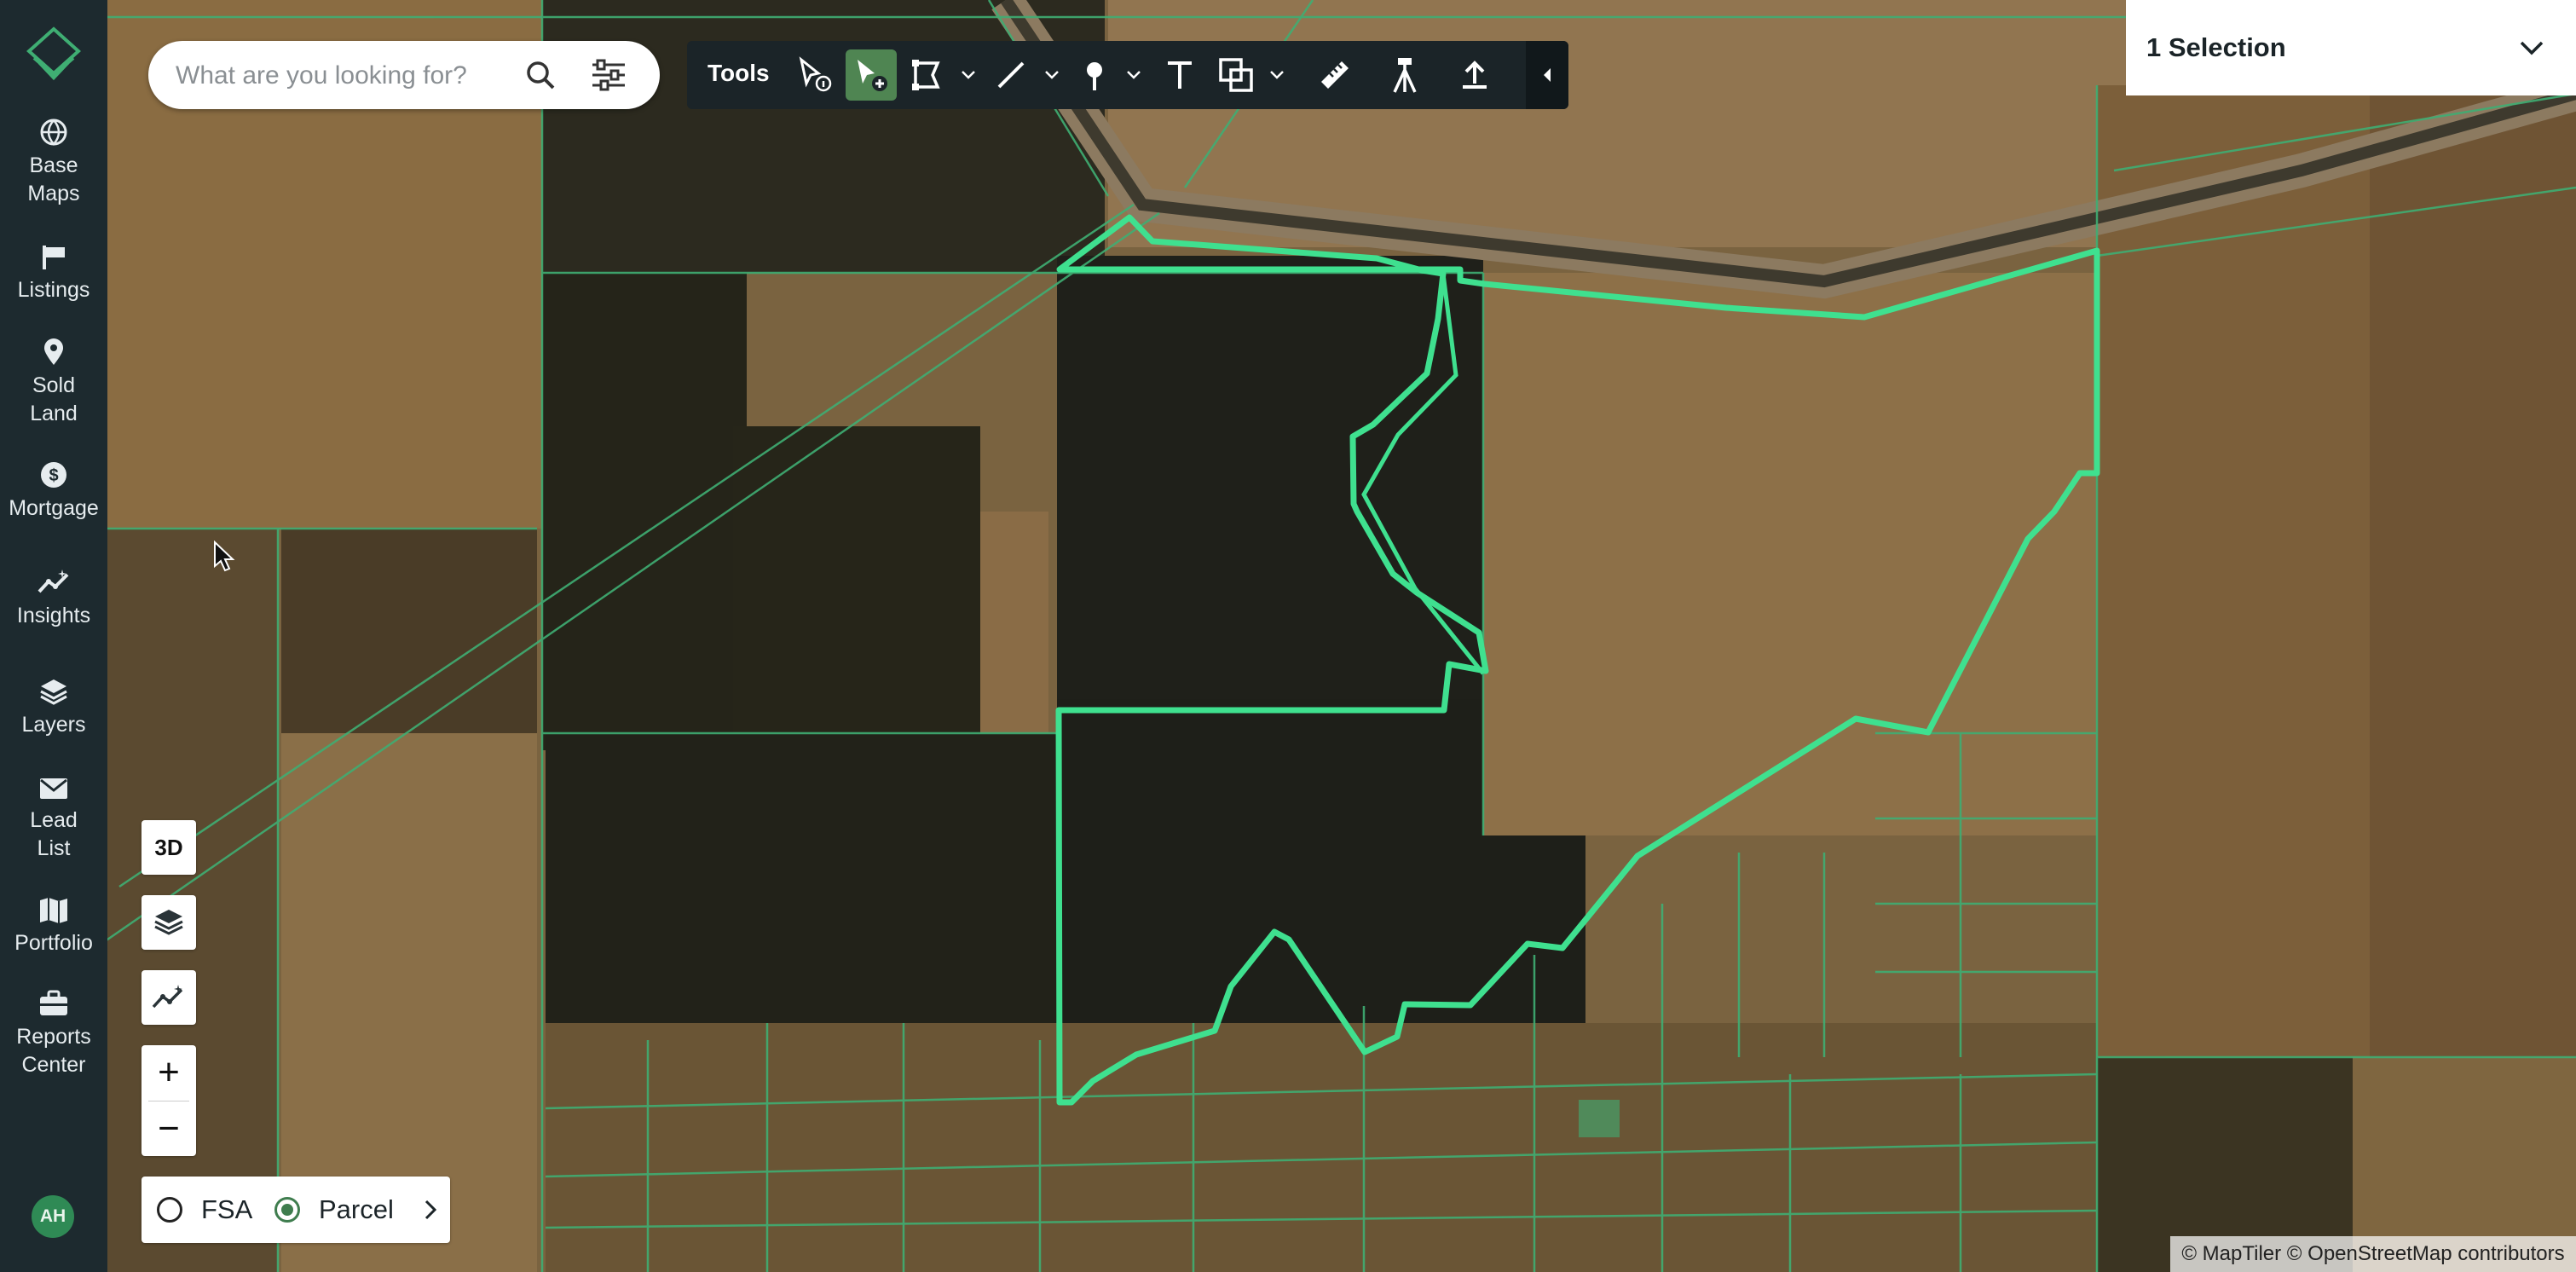  Describe the element at coordinates (356, 1209) in the screenshot. I see `parcel-label: Parcel` at that location.